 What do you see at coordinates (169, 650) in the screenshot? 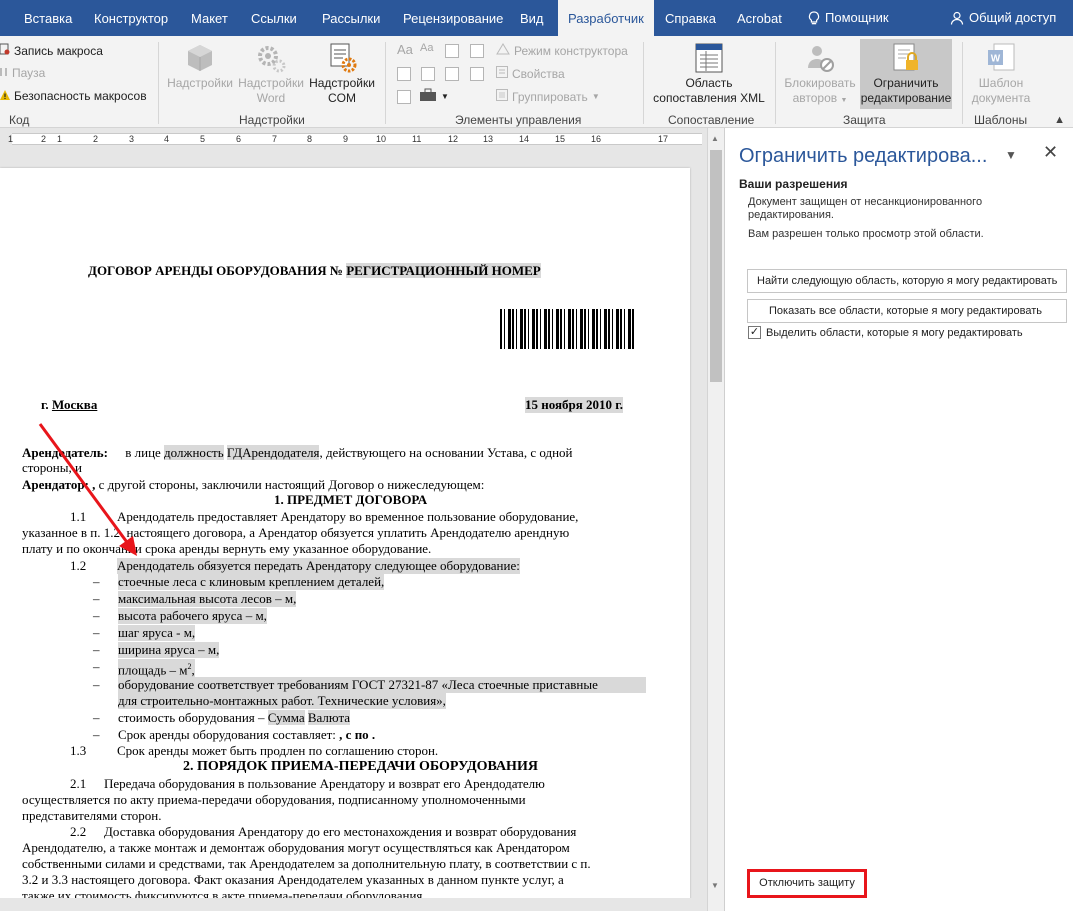
I see `equipment-item: ширина яруса – м,` at bounding box center [169, 650].